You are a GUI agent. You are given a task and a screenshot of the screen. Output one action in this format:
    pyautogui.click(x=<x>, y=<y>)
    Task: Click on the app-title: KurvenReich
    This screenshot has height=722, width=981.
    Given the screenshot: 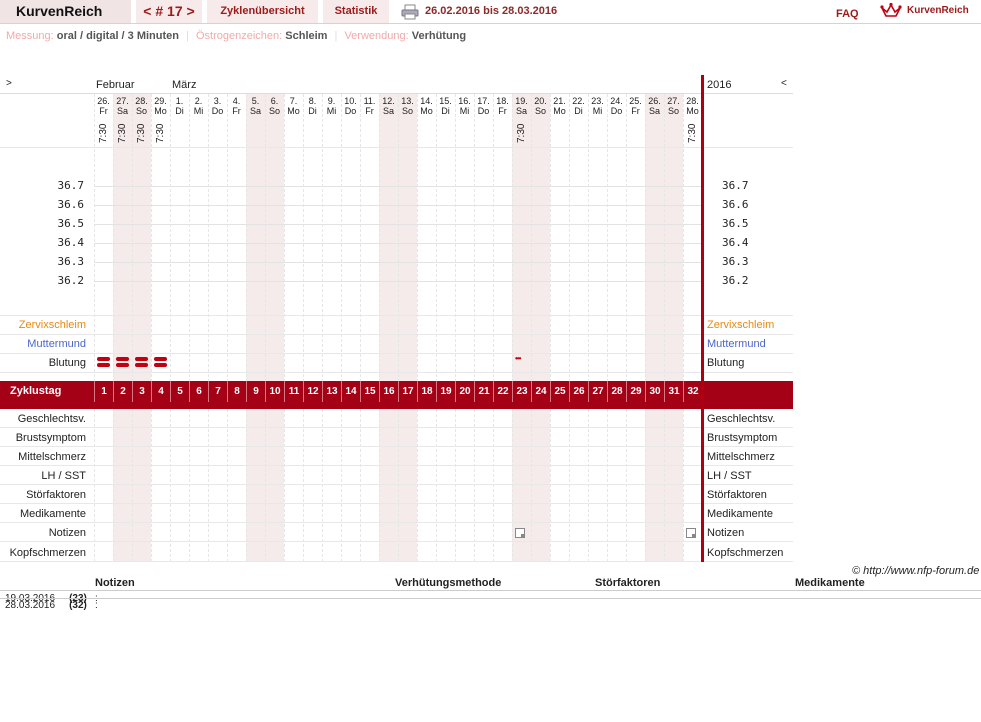 What is the action you would take?
    pyautogui.click(x=65, y=11)
    